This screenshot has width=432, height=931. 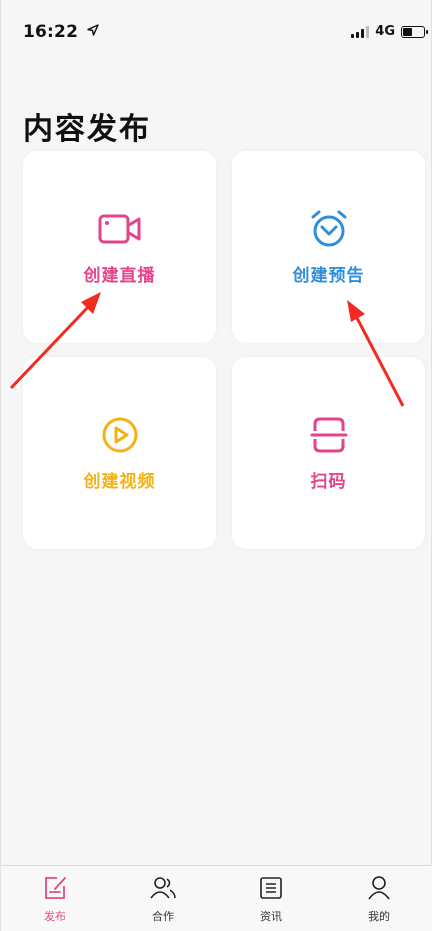 I want to click on edit-note-icon, so click(x=55, y=888).